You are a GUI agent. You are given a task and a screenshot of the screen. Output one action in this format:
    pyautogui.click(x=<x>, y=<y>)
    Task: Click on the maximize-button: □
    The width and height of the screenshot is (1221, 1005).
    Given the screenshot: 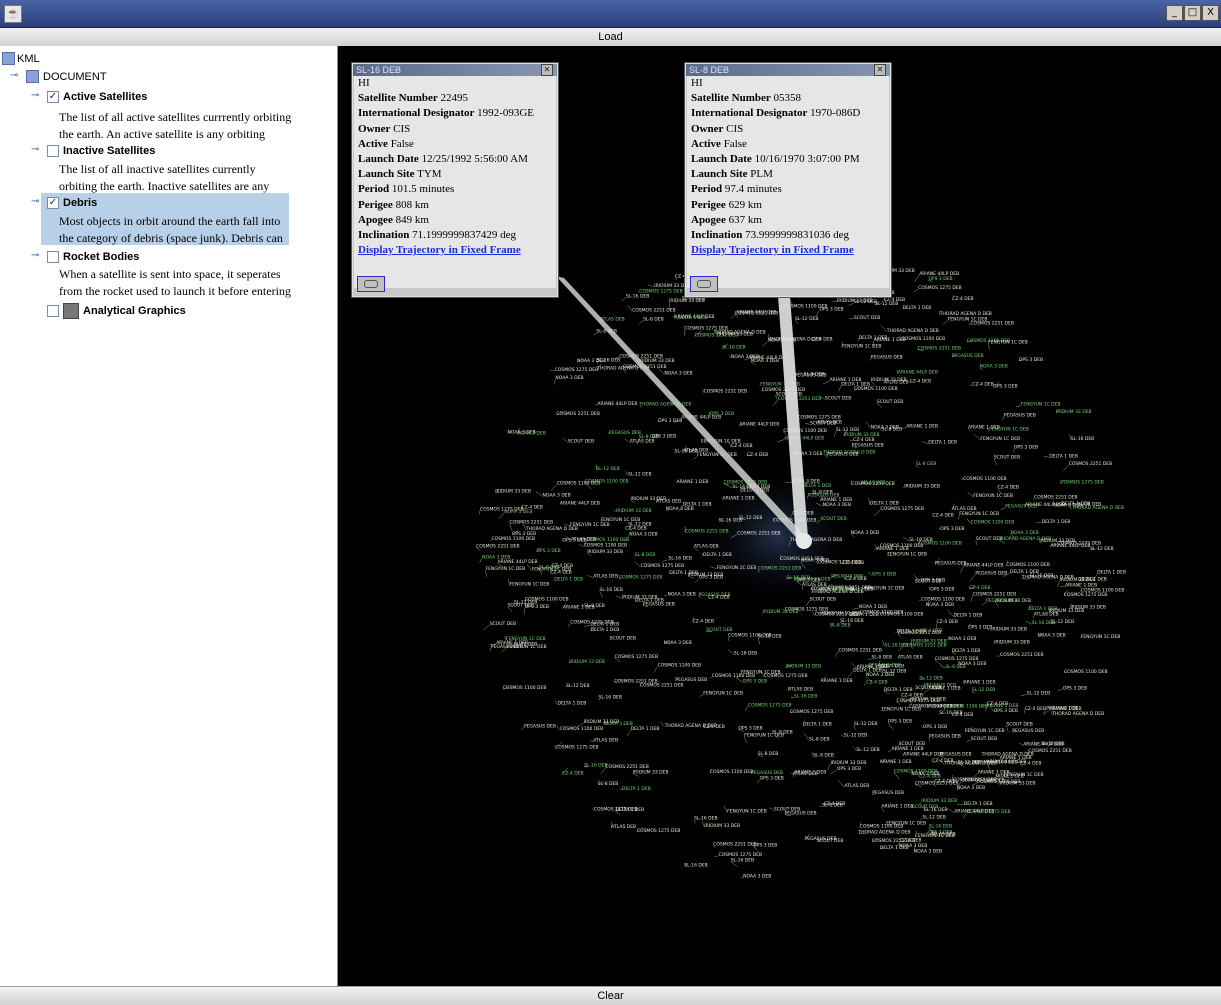 What is the action you would take?
    pyautogui.click(x=1192, y=13)
    